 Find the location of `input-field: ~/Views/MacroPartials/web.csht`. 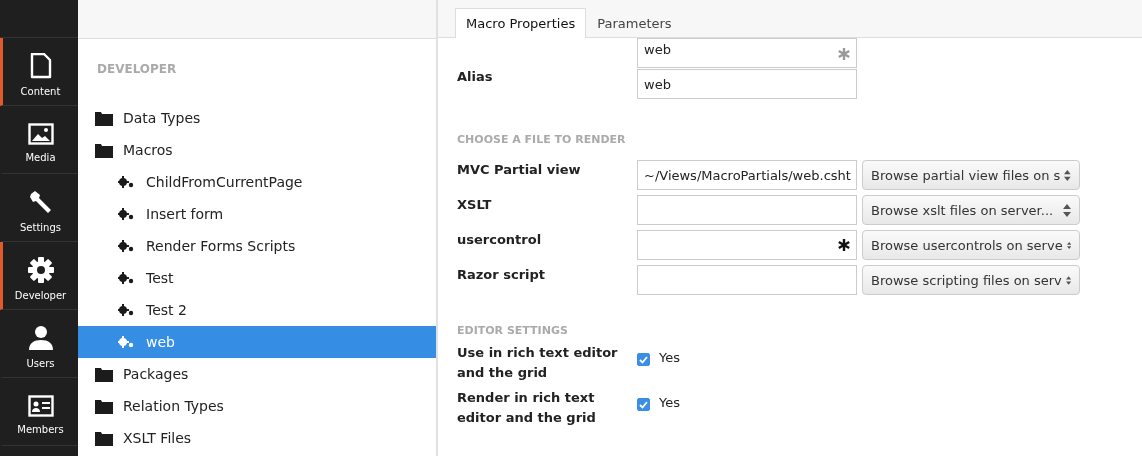

input-field: ~/Views/MacroPartials/web.csht is located at coordinates (747, 175).